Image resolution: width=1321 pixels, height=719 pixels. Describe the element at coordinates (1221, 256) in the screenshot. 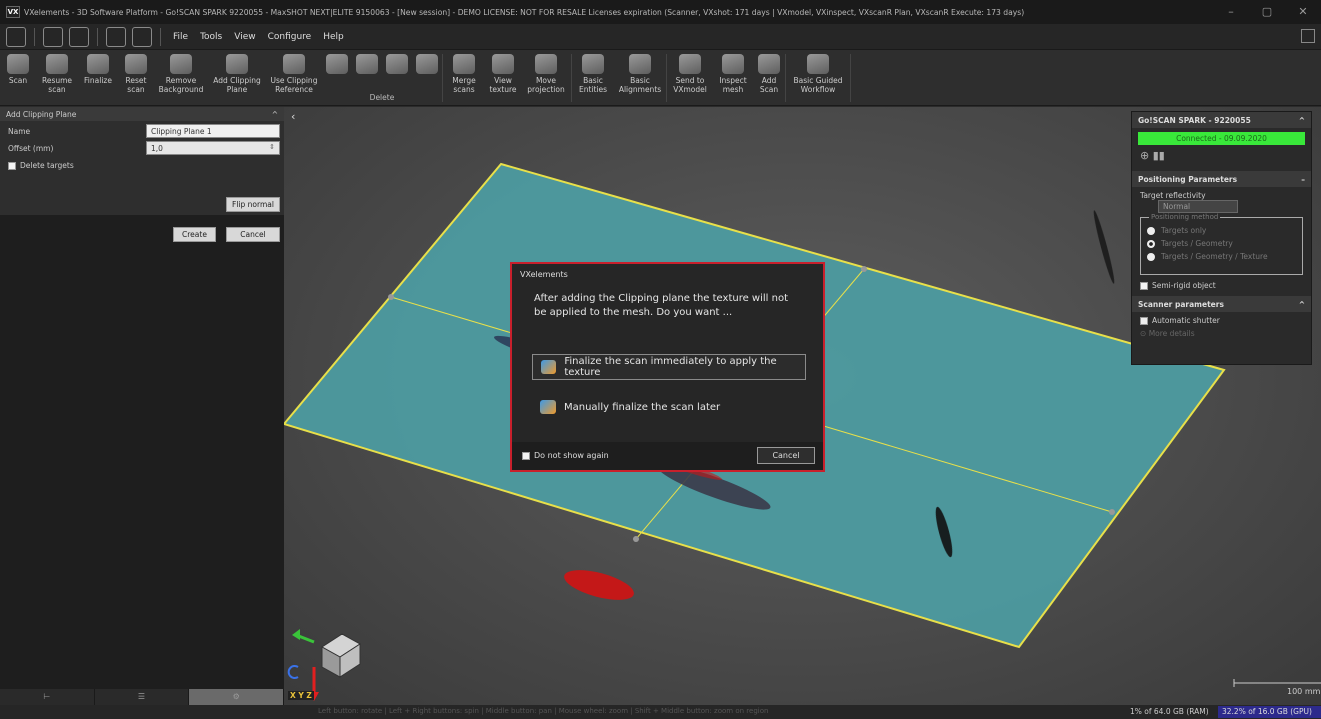

I see `radio-targets-geometry-texture: Targets / Geometry / Texture` at that location.